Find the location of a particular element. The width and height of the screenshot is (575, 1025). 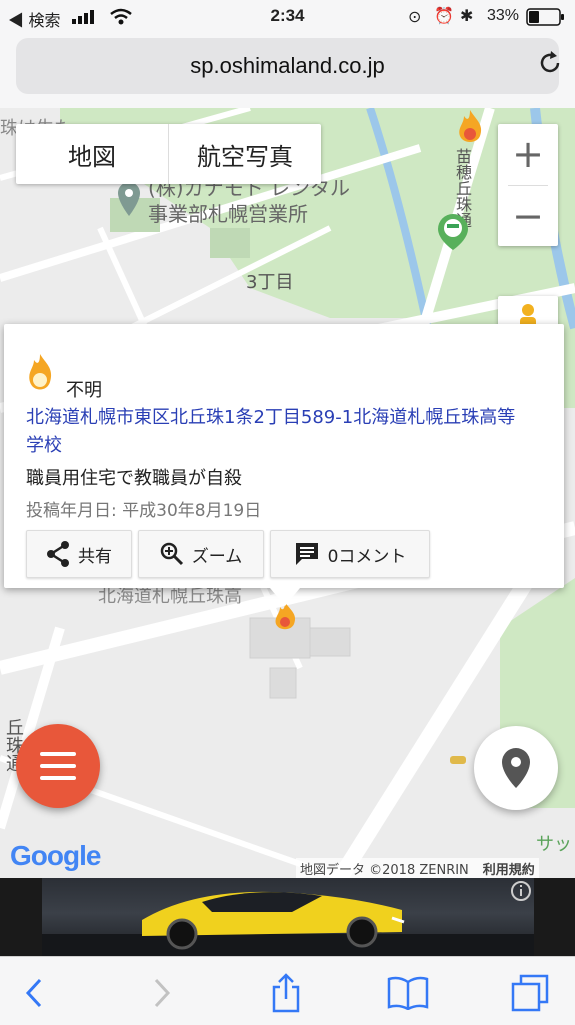

battery-percent: 33% is located at coordinates (502, 15).